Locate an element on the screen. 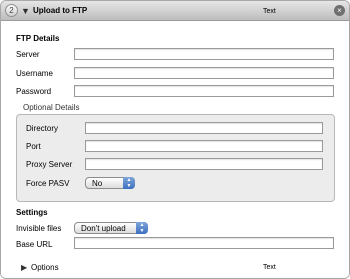 The height and width of the screenshot is (279, 350). directory-field is located at coordinates (204, 128).